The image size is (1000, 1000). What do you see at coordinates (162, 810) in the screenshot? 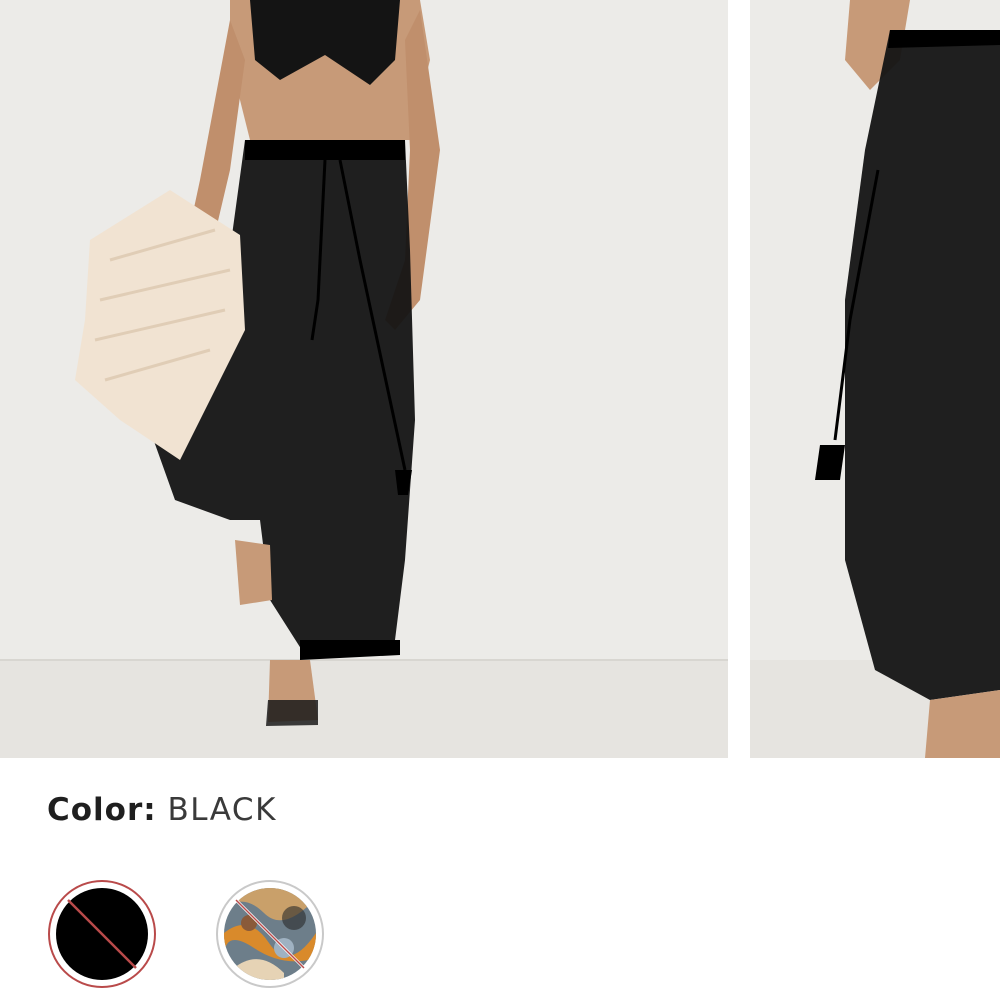
I see `color-selection-label: Color: BLACK` at bounding box center [162, 810].